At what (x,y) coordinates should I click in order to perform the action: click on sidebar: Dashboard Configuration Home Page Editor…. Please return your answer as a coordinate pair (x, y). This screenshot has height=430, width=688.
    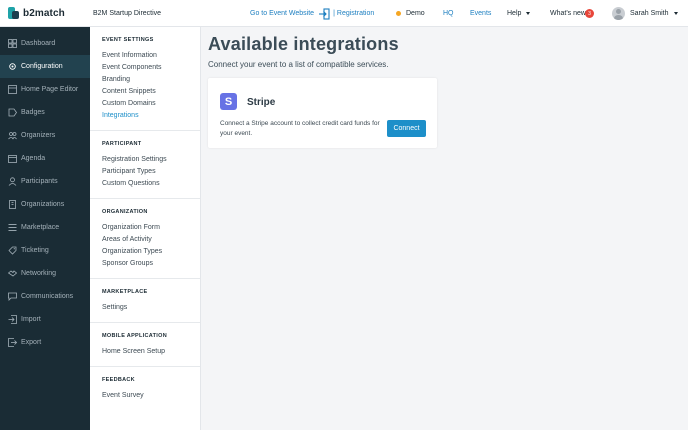
    Looking at the image, I should click on (45, 228).